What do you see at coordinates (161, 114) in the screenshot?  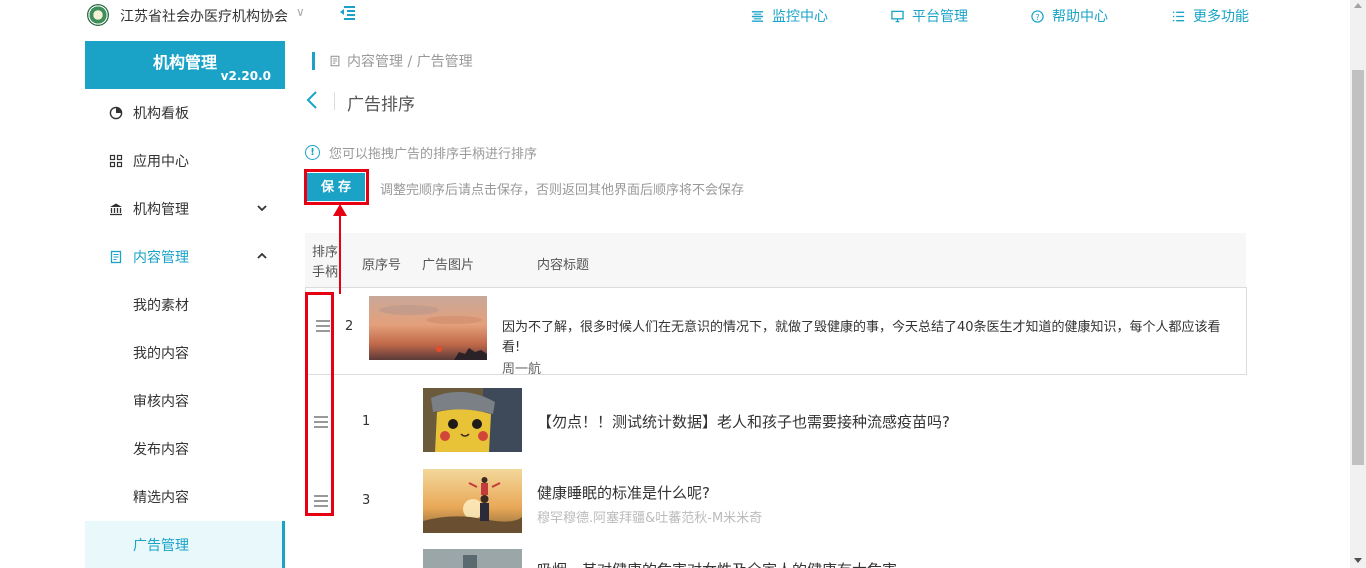 I see `sidebar-item-label: 机构看板` at bounding box center [161, 114].